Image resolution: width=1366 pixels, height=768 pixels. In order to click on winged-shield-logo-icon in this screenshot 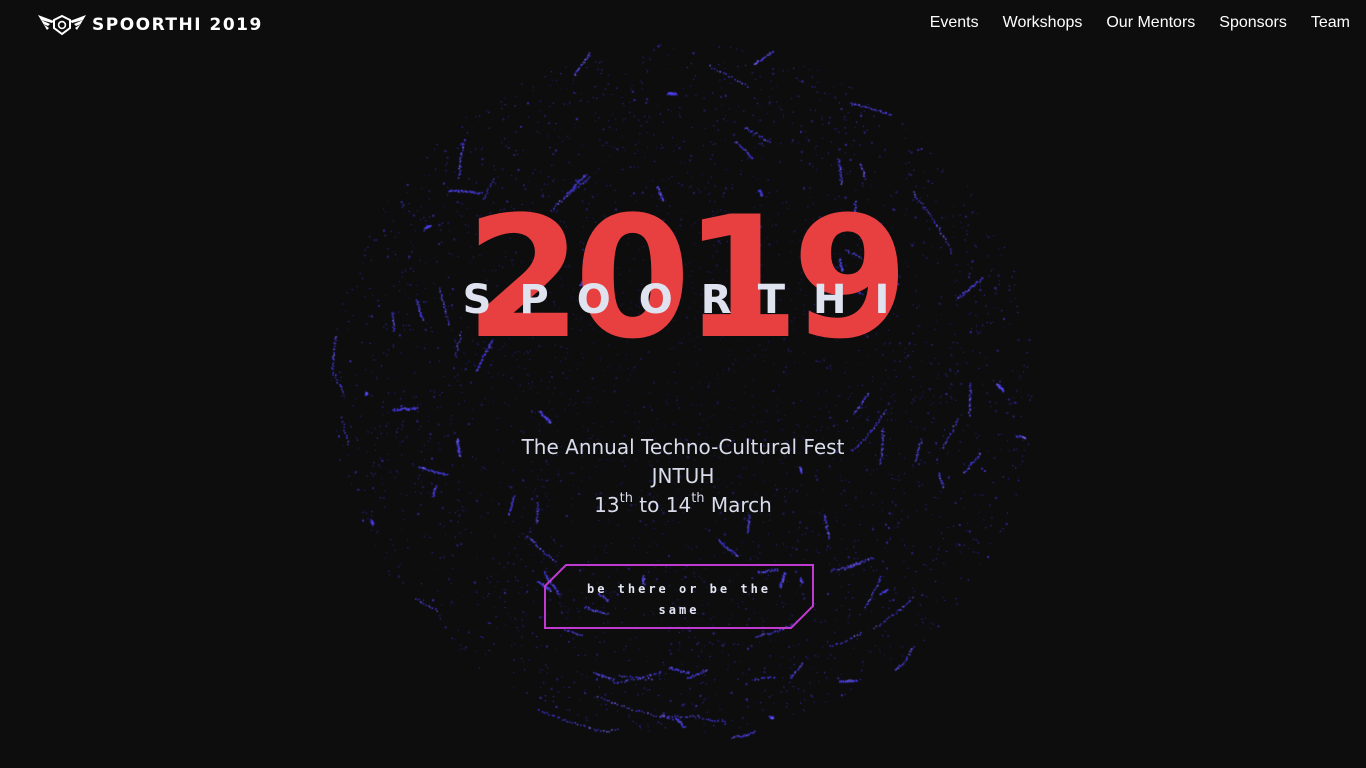, I will do `click(62, 25)`.